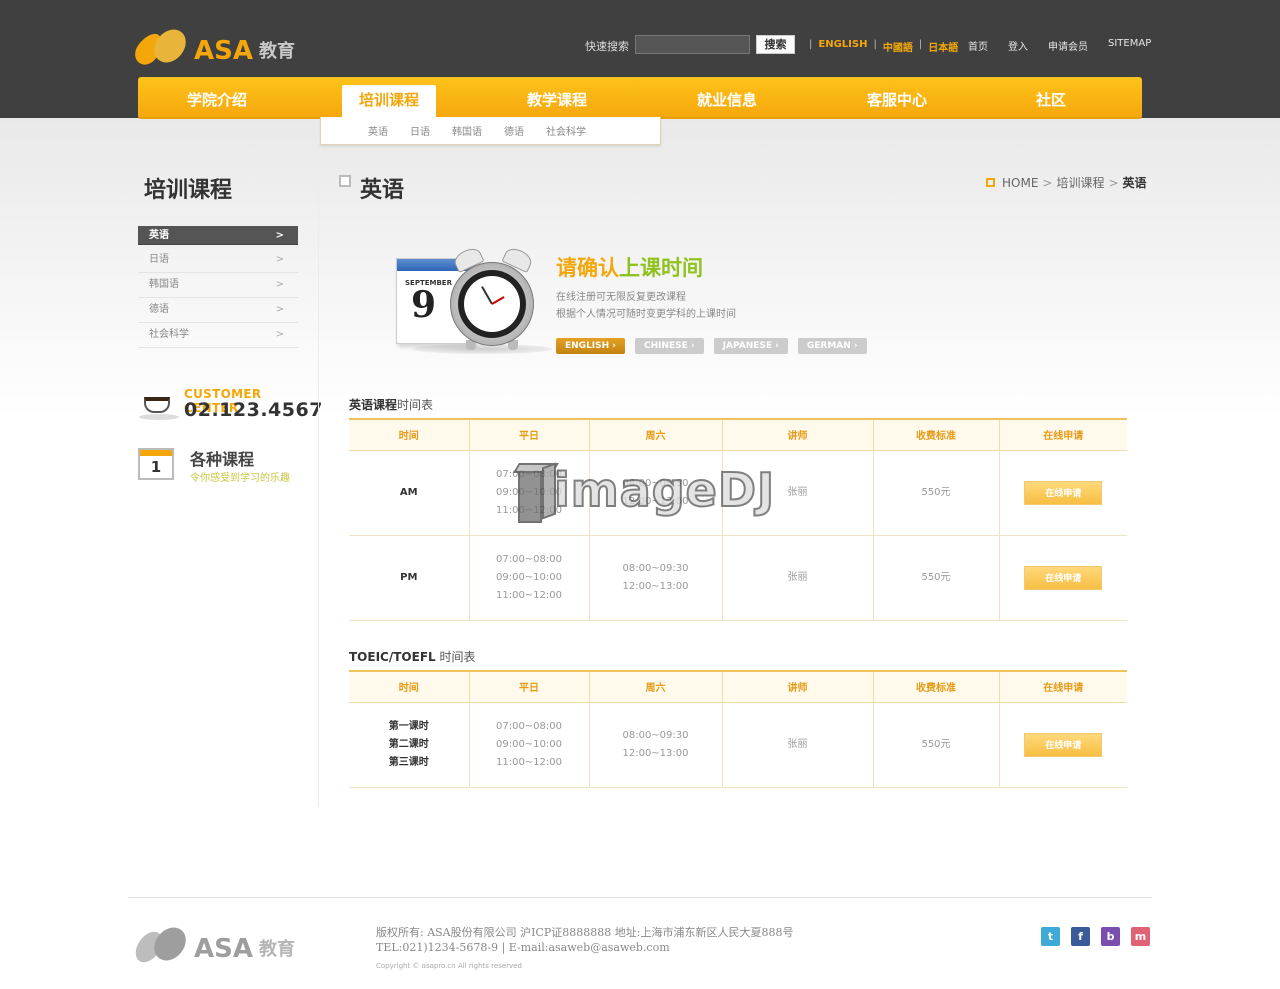 The height and width of the screenshot is (989, 1280). What do you see at coordinates (655, 745) in the screenshot?
I see `saturday-cell: 08:00~09:30 12:00~13:00` at bounding box center [655, 745].